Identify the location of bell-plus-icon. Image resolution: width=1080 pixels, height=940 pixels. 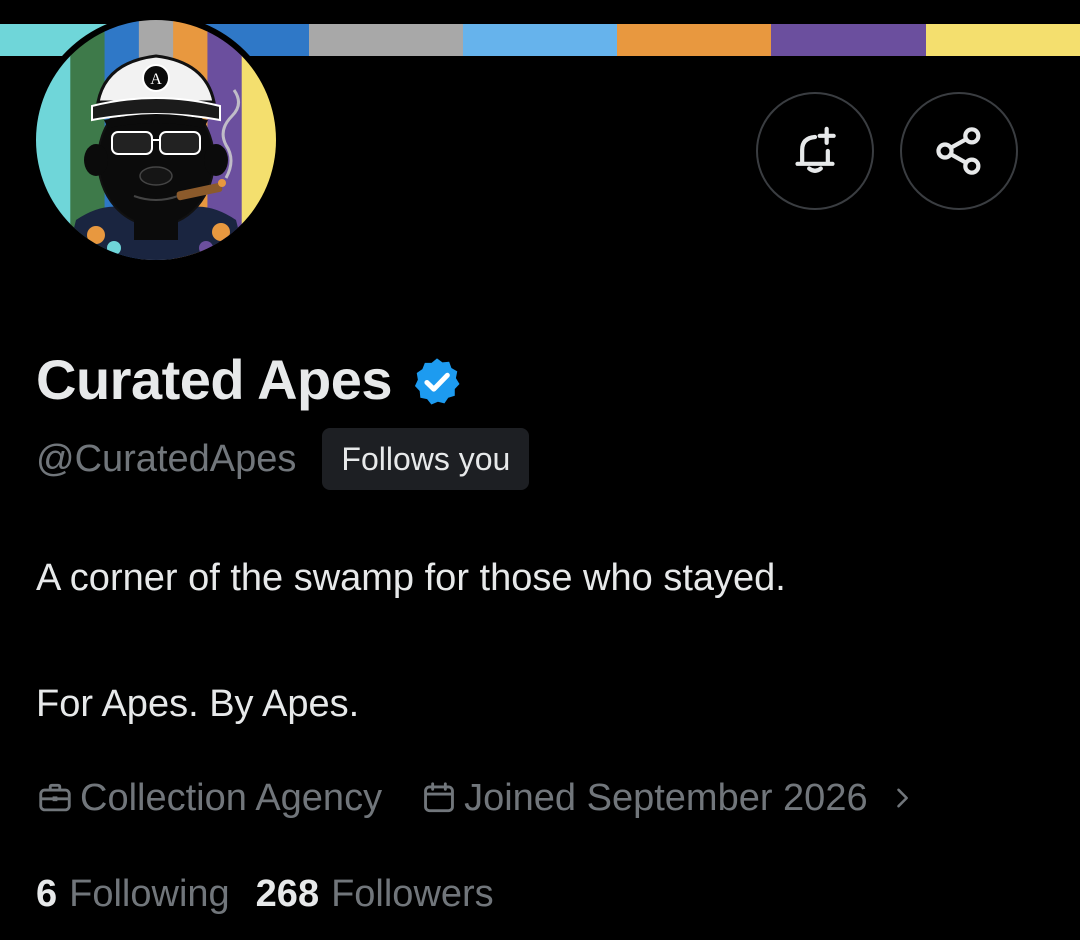
(815, 149).